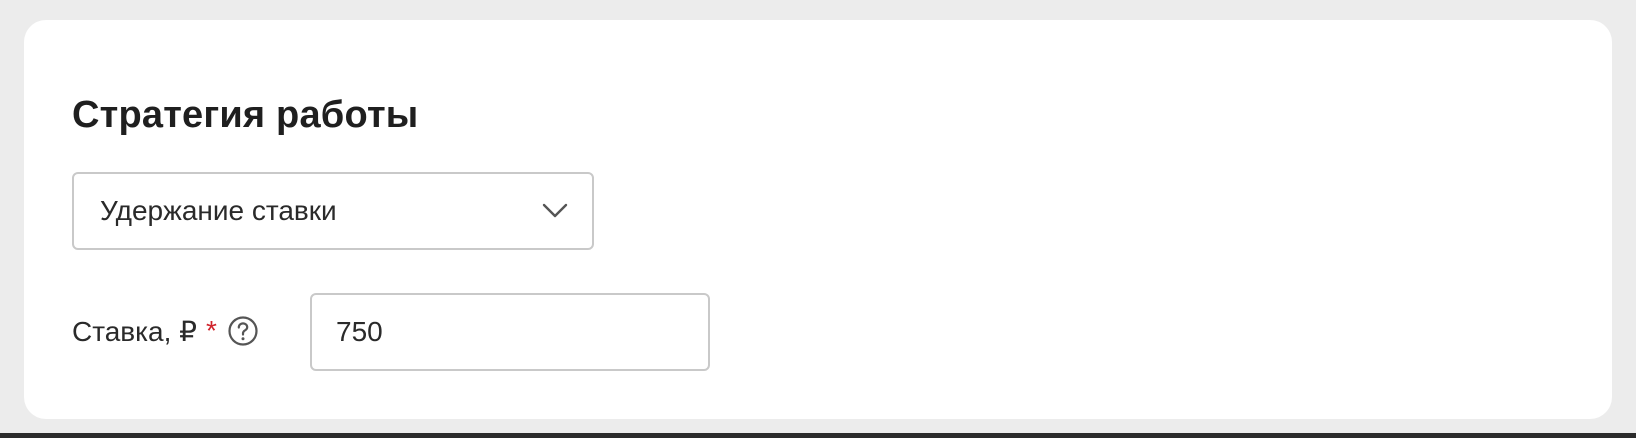 Image resolution: width=1636 pixels, height=438 pixels. What do you see at coordinates (218, 210) in the screenshot?
I see `strategy-select-value: Удержание ставки` at bounding box center [218, 210].